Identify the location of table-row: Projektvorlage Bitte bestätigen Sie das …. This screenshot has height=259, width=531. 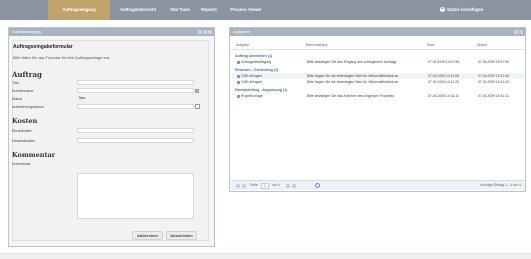
(378, 96).